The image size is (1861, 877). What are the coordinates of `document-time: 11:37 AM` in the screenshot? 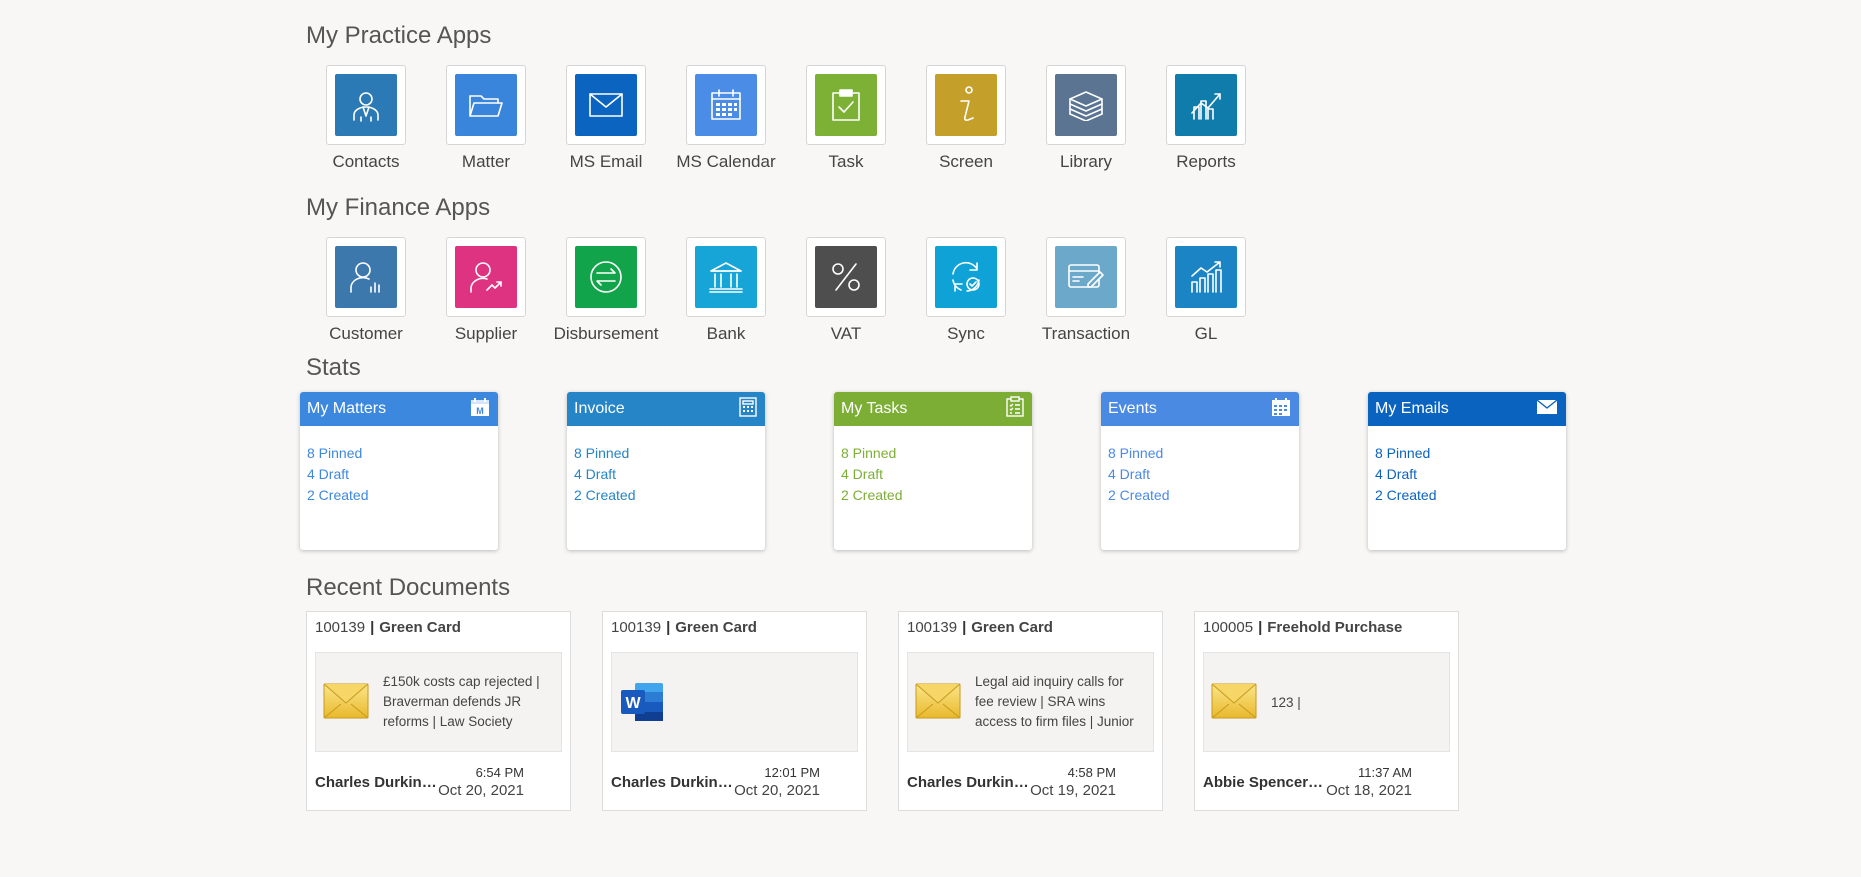 It's located at (1385, 772).